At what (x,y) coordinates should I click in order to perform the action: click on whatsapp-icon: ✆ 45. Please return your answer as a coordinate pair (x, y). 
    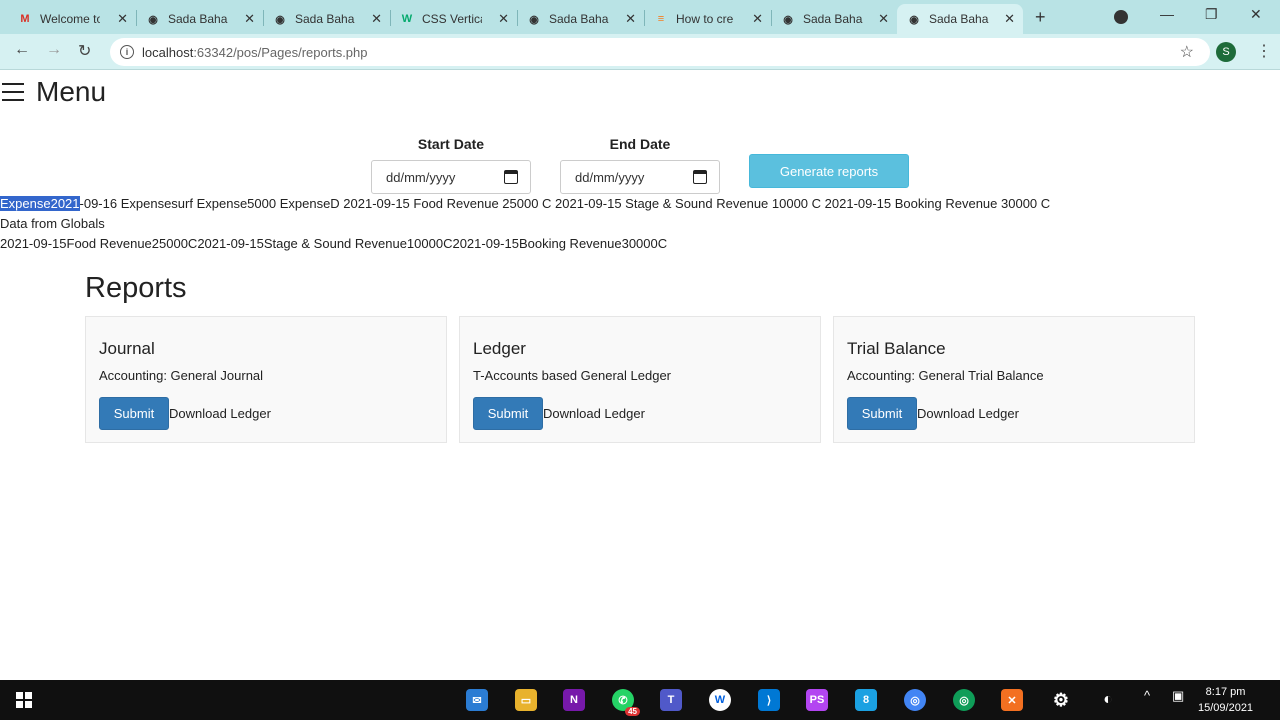
    Looking at the image, I should click on (626, 702).